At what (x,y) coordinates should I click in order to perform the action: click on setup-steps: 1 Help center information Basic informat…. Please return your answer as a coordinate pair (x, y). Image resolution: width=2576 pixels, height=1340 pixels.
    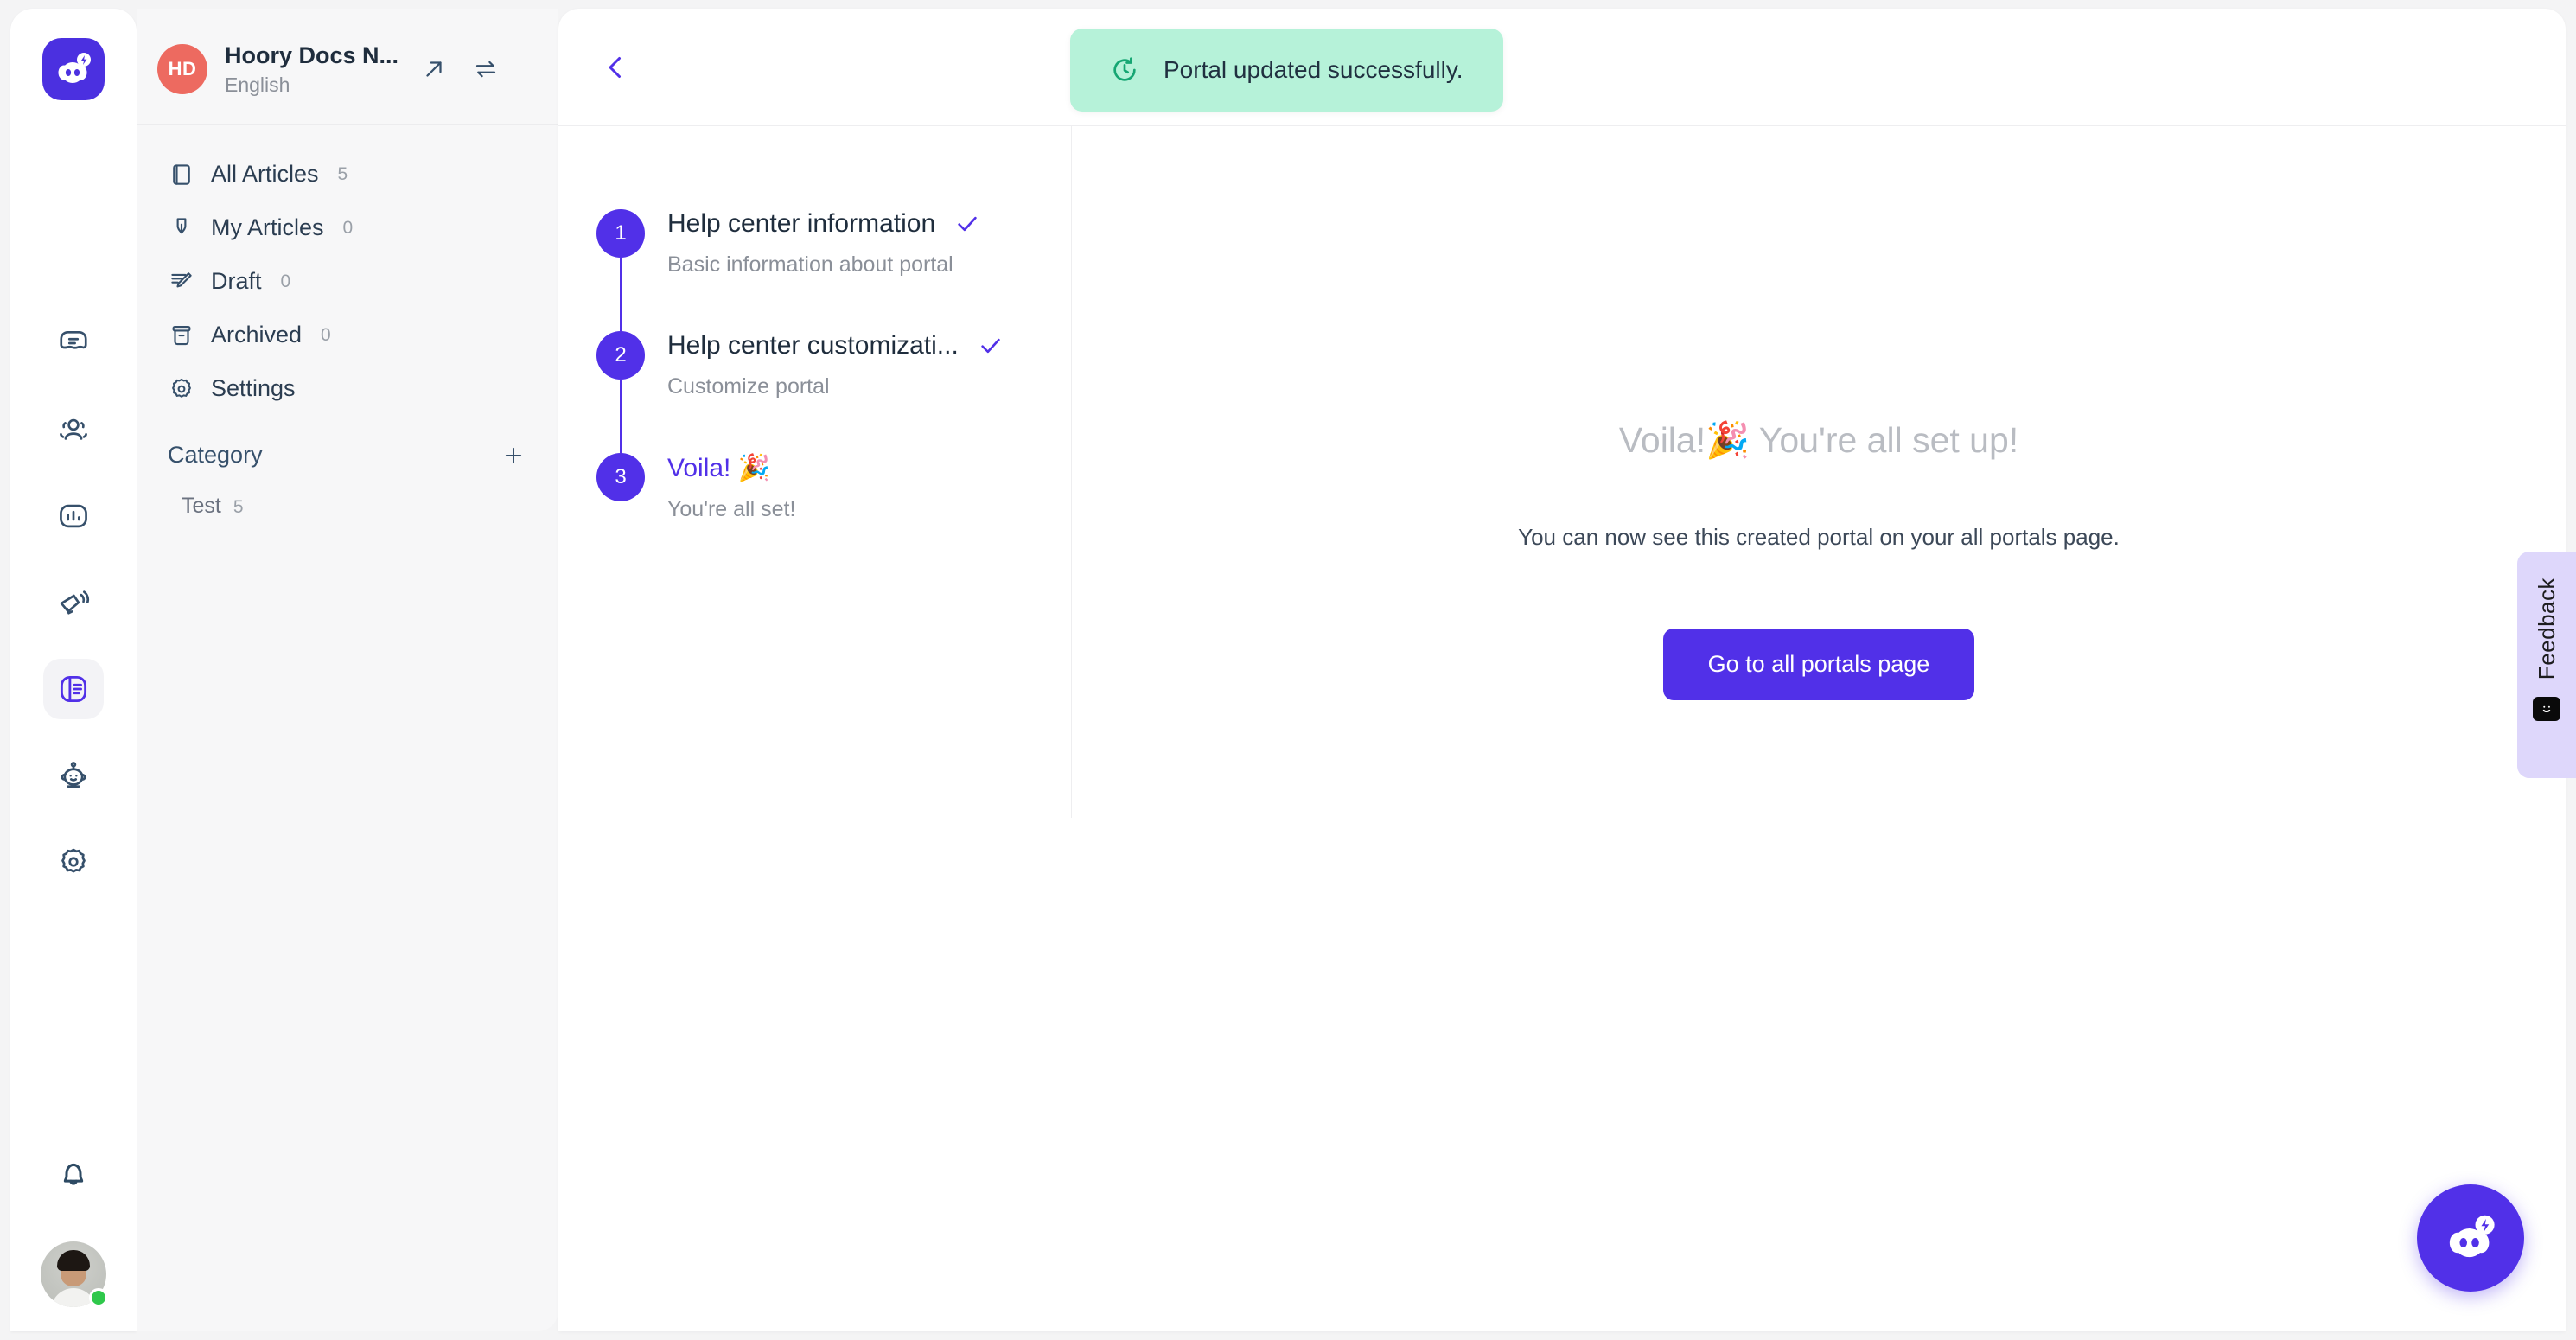
    Looking at the image, I should click on (815, 472).